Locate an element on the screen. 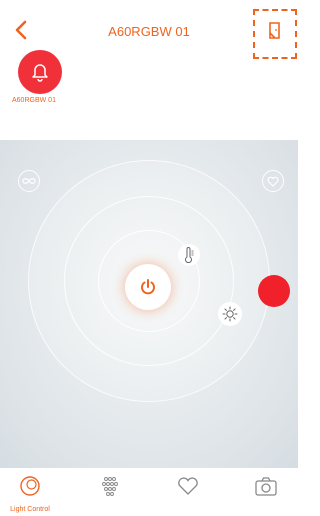 This screenshot has width=320, height=516. device-avatar is located at coordinates (40, 72).